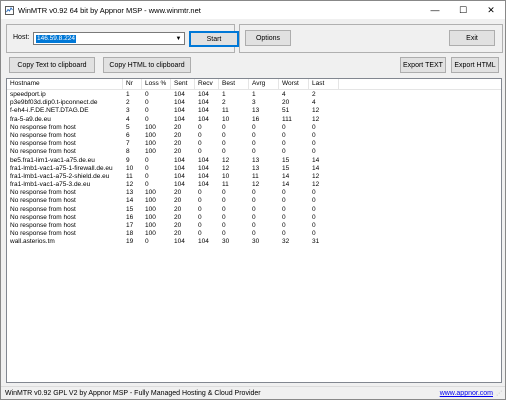 The width and height of the screenshot is (506, 400). I want to click on cell-nr: 19, so click(130, 242).